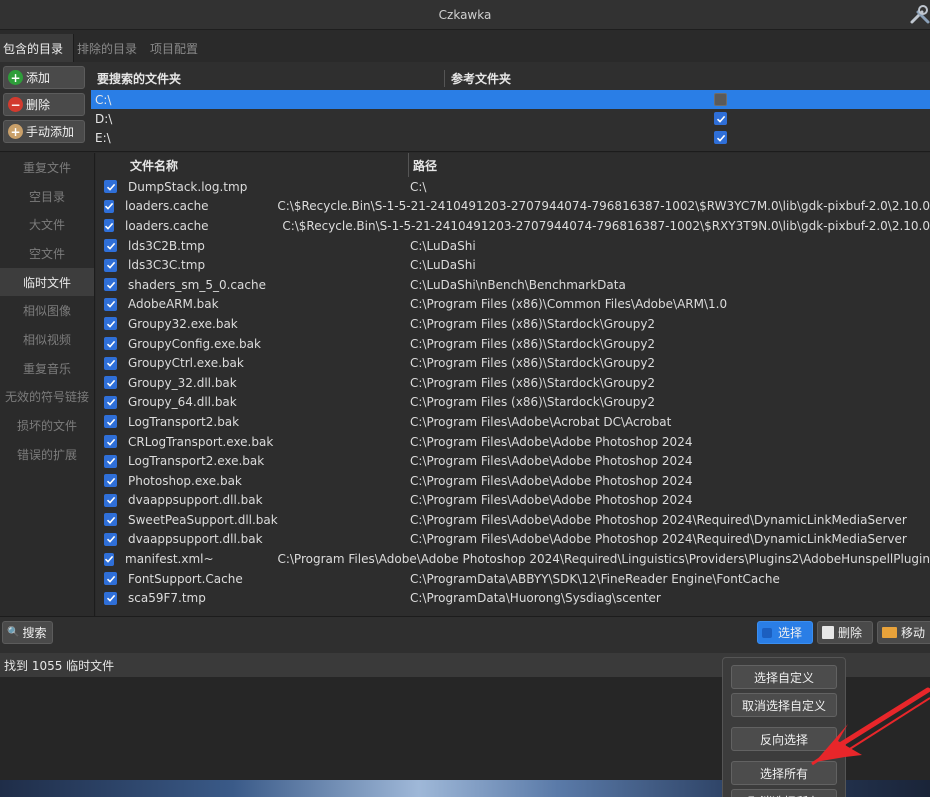  Describe the element at coordinates (167, 598) in the screenshot. I see `result-file-name: sca59F7.tmp` at that location.